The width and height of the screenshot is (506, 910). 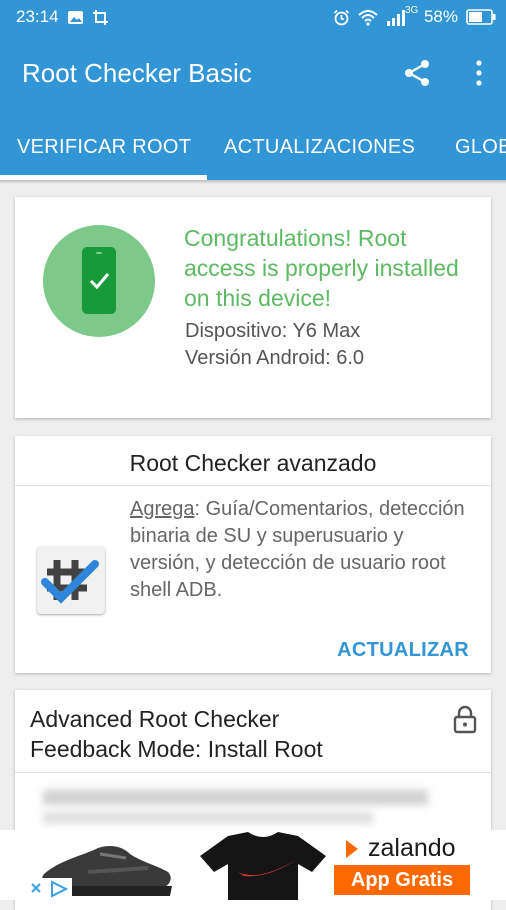 What do you see at coordinates (352, 848) in the screenshot?
I see `zalando-logo-icon` at bounding box center [352, 848].